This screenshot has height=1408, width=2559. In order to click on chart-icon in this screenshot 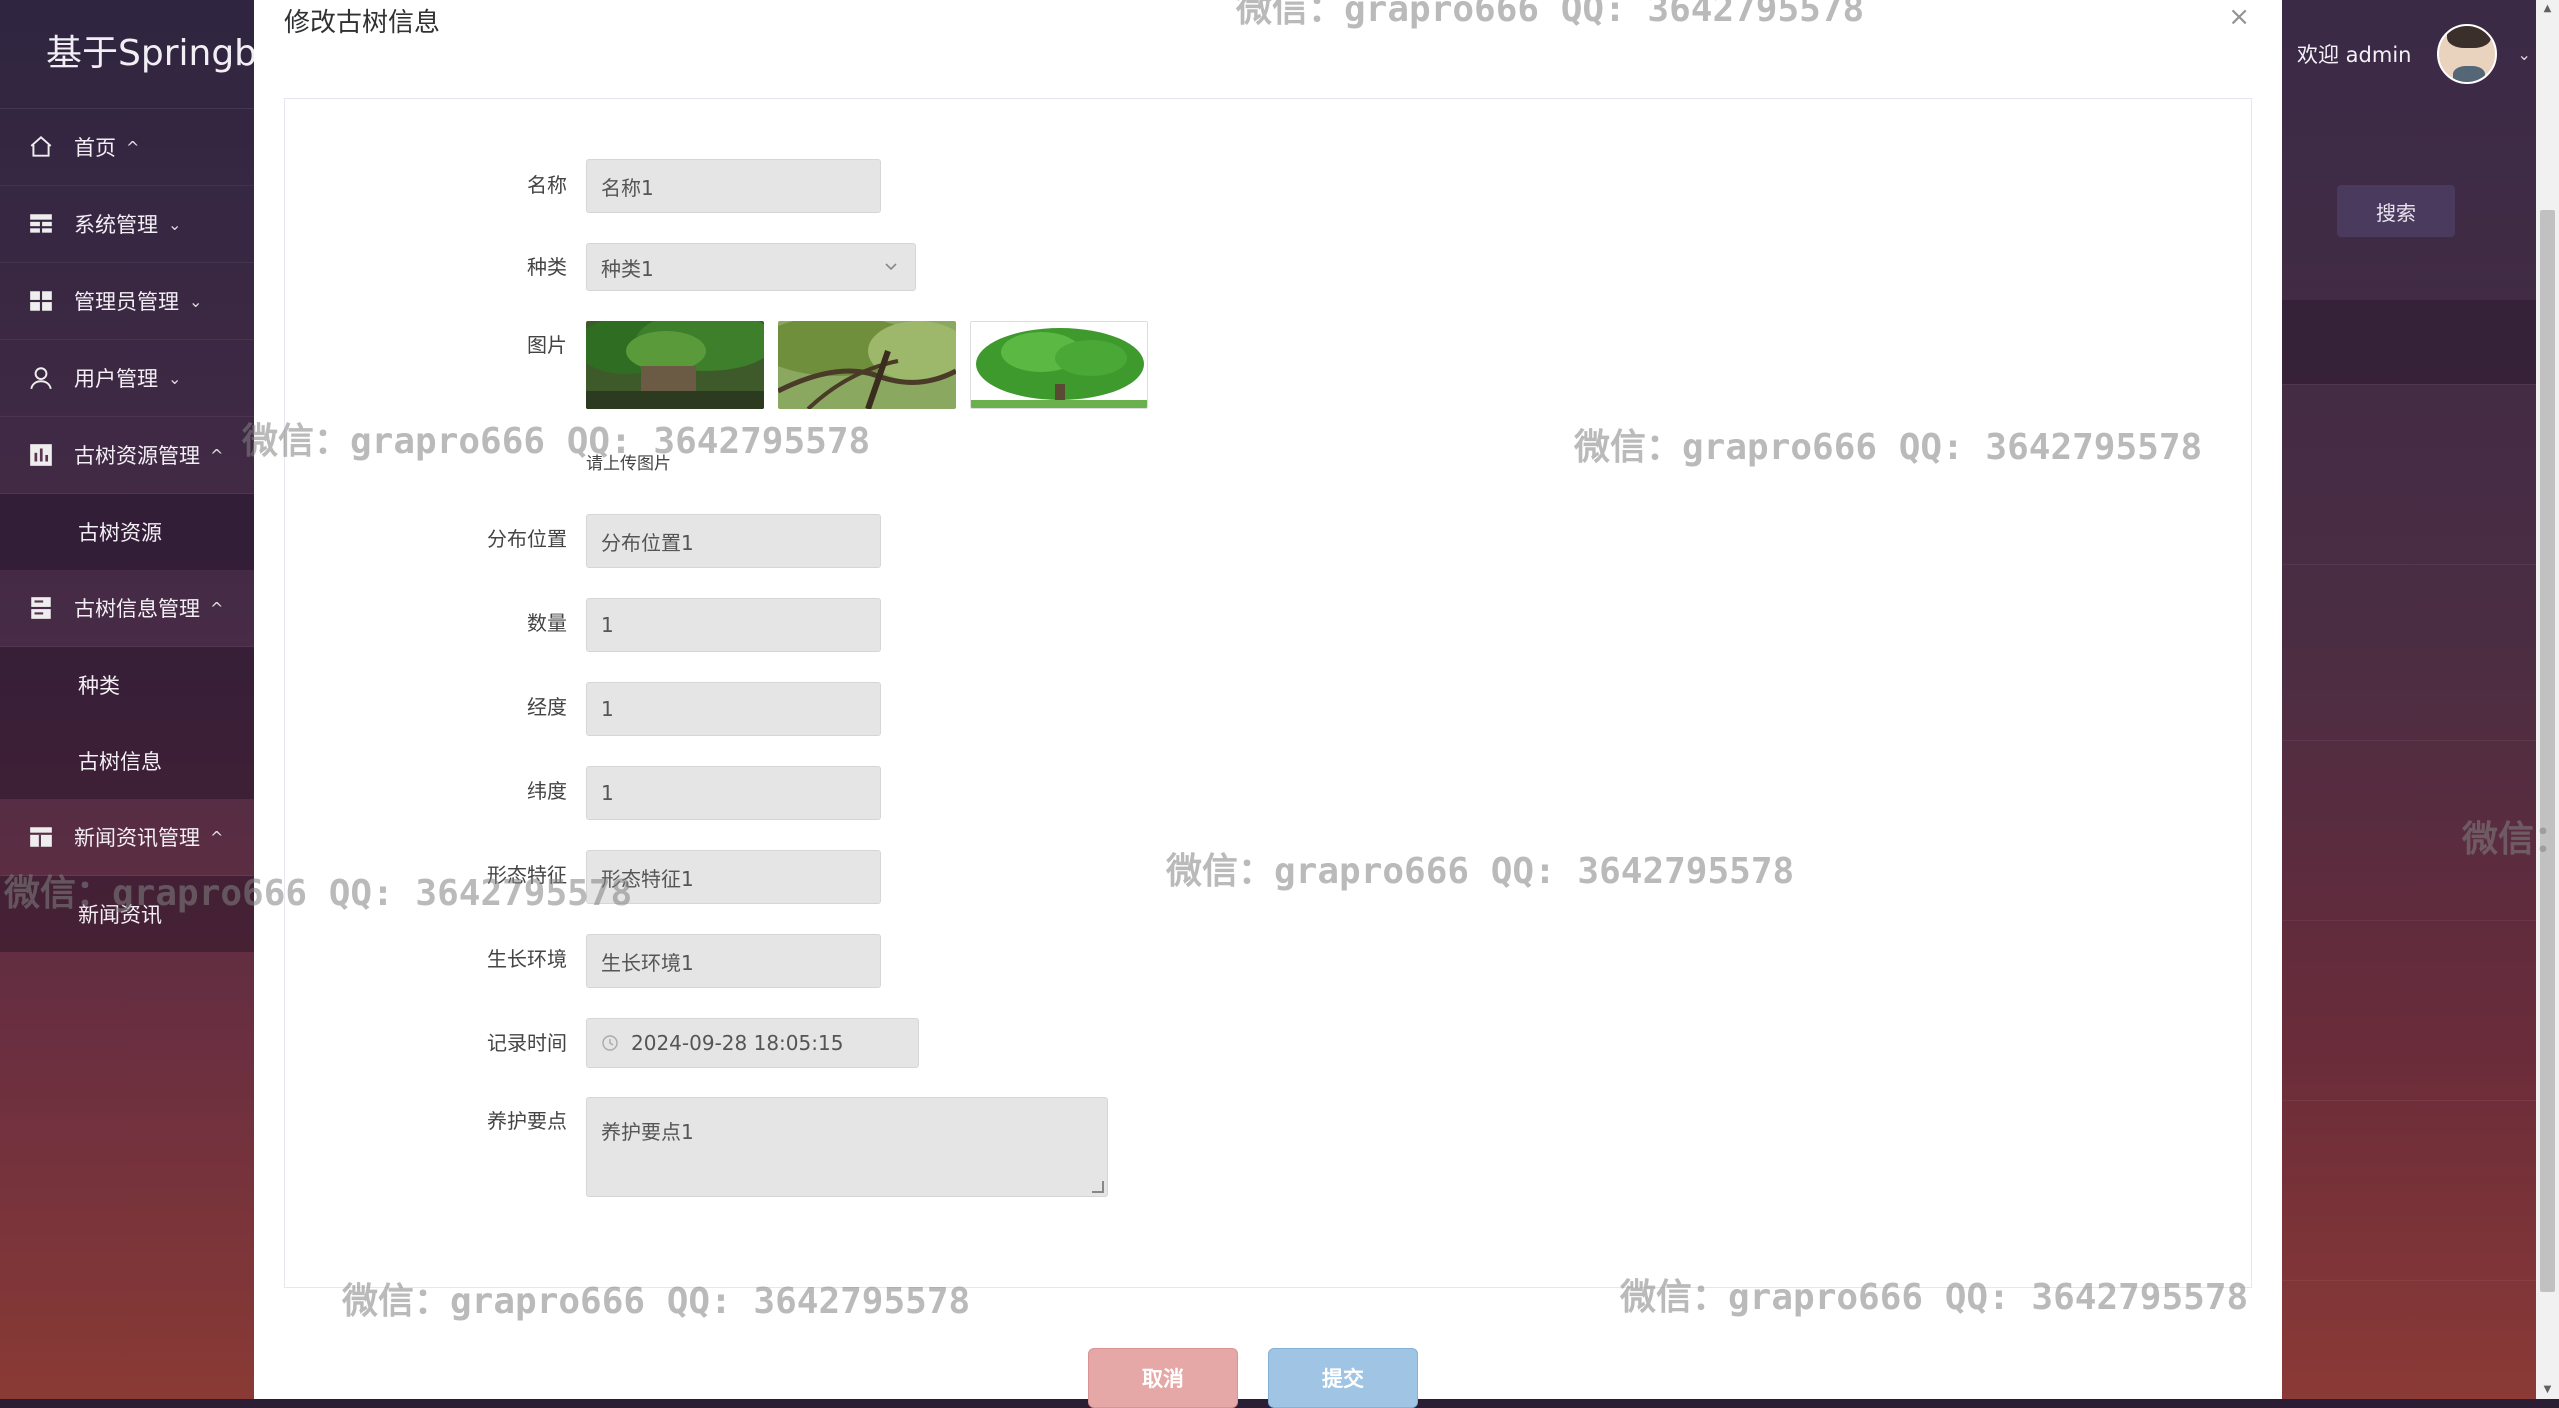, I will do `click(41, 455)`.